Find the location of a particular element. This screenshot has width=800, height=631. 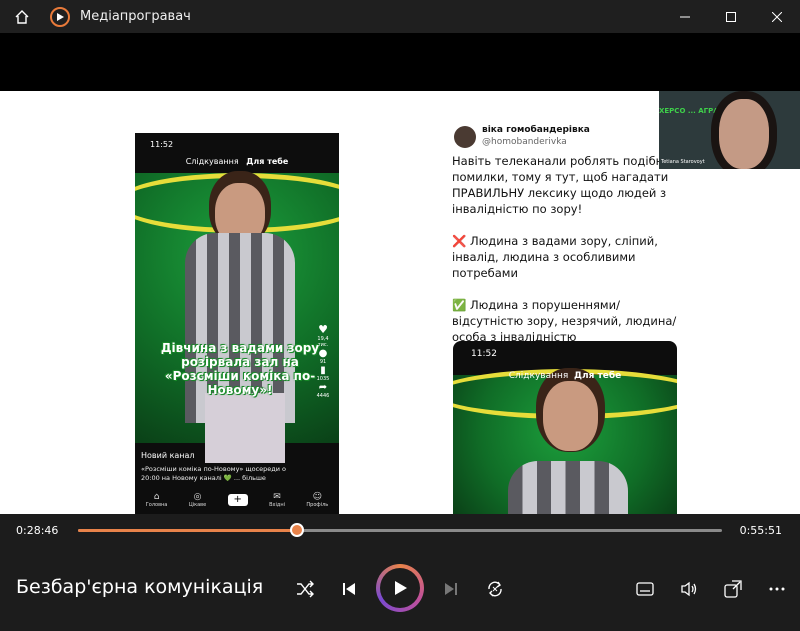

tab-following: Слідкування is located at coordinates (212, 161).